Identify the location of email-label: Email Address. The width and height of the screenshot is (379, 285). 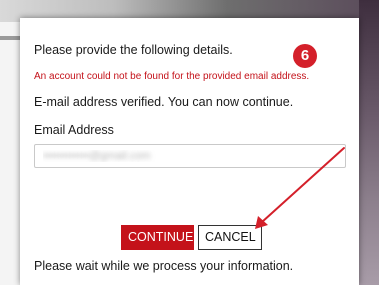
(74, 130).